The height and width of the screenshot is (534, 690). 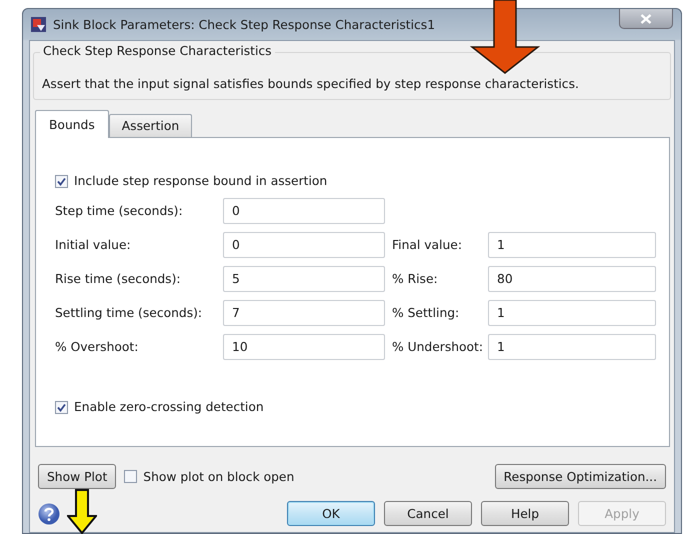 I want to click on field-label: Rise time (seconds):, so click(x=118, y=279).